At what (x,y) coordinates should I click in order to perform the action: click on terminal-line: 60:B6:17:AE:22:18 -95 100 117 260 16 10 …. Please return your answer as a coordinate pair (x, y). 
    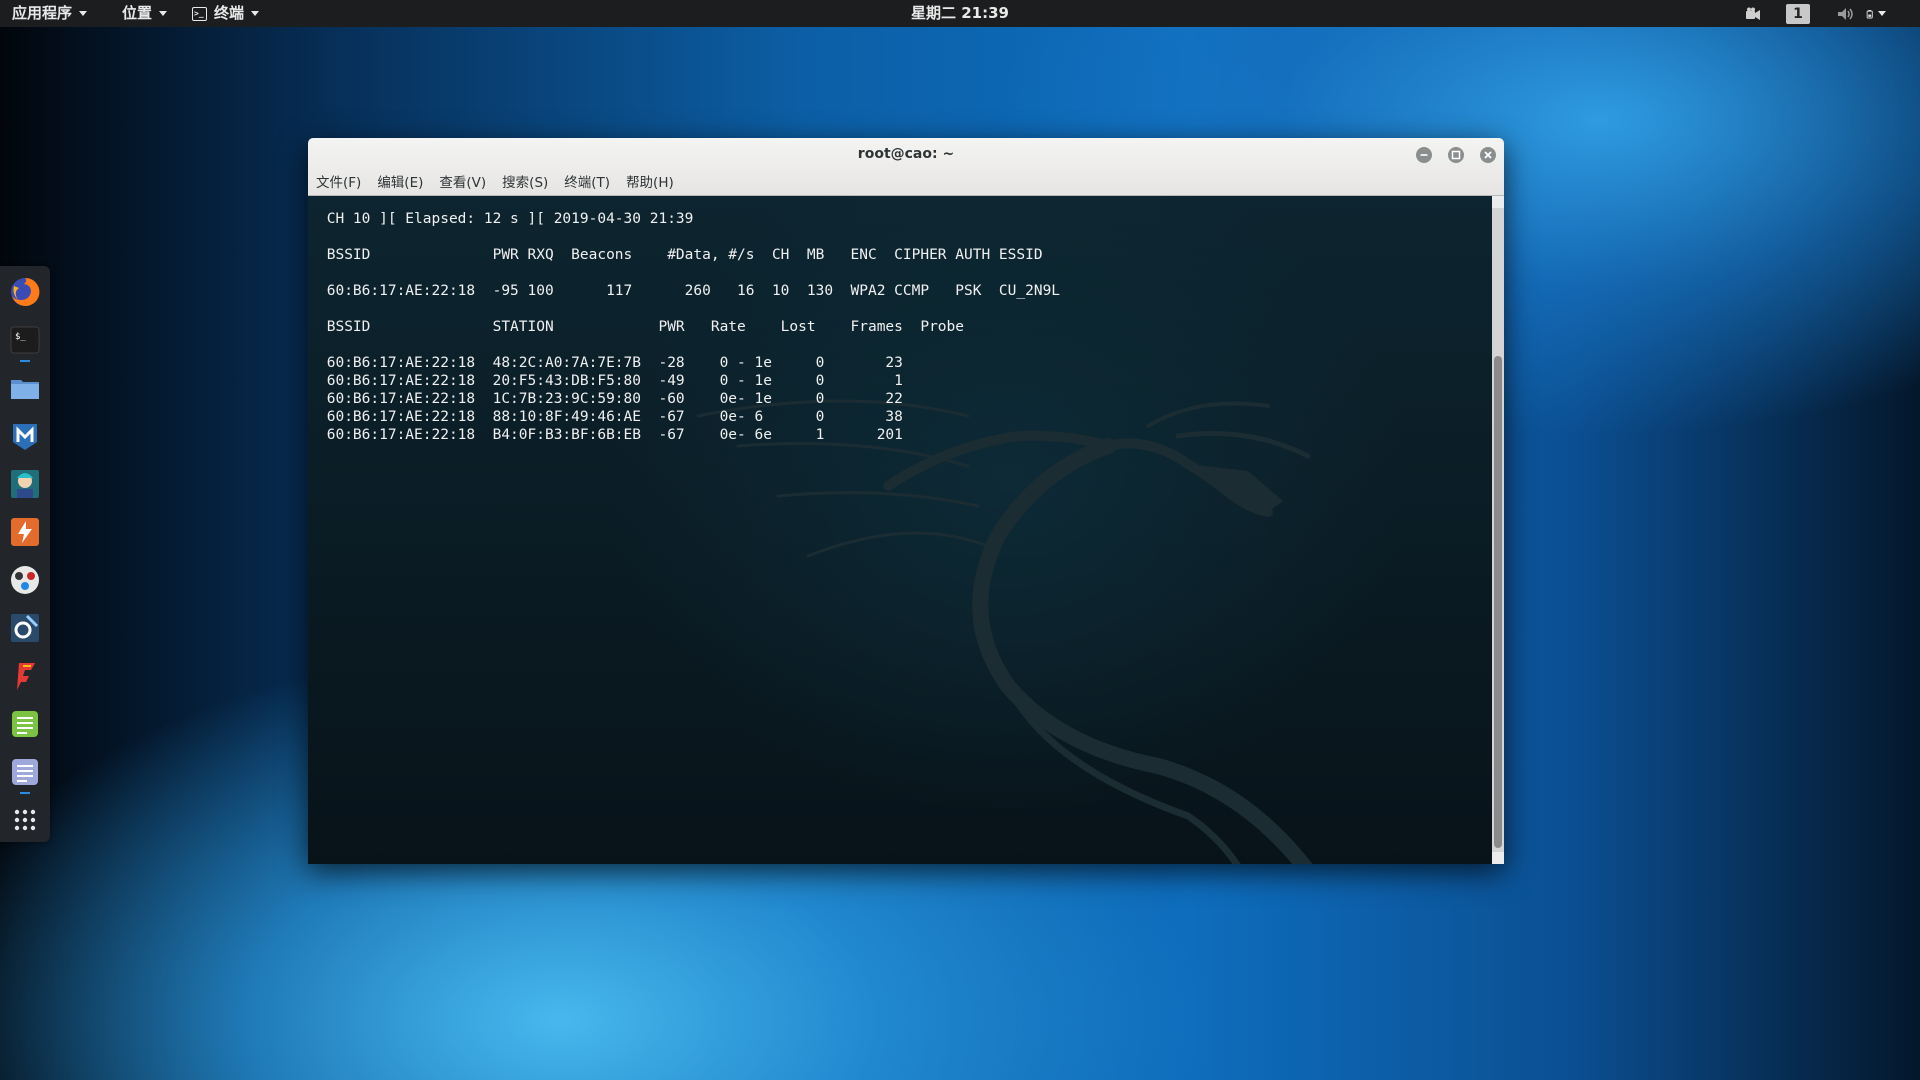
    Looking at the image, I should click on (689, 291).